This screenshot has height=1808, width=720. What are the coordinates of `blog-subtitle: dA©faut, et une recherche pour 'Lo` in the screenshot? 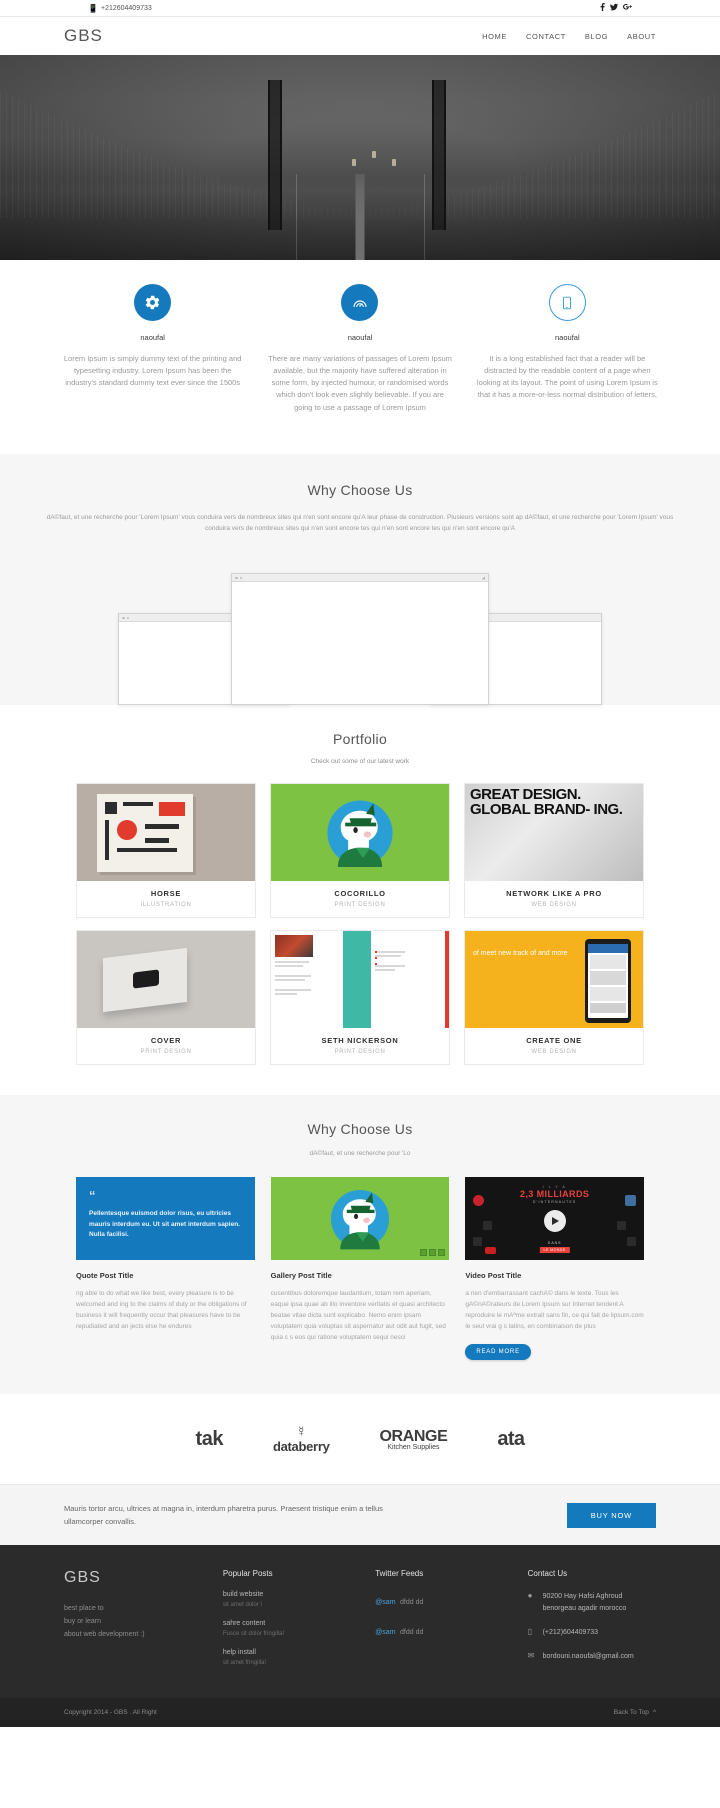 It's located at (360, 1154).